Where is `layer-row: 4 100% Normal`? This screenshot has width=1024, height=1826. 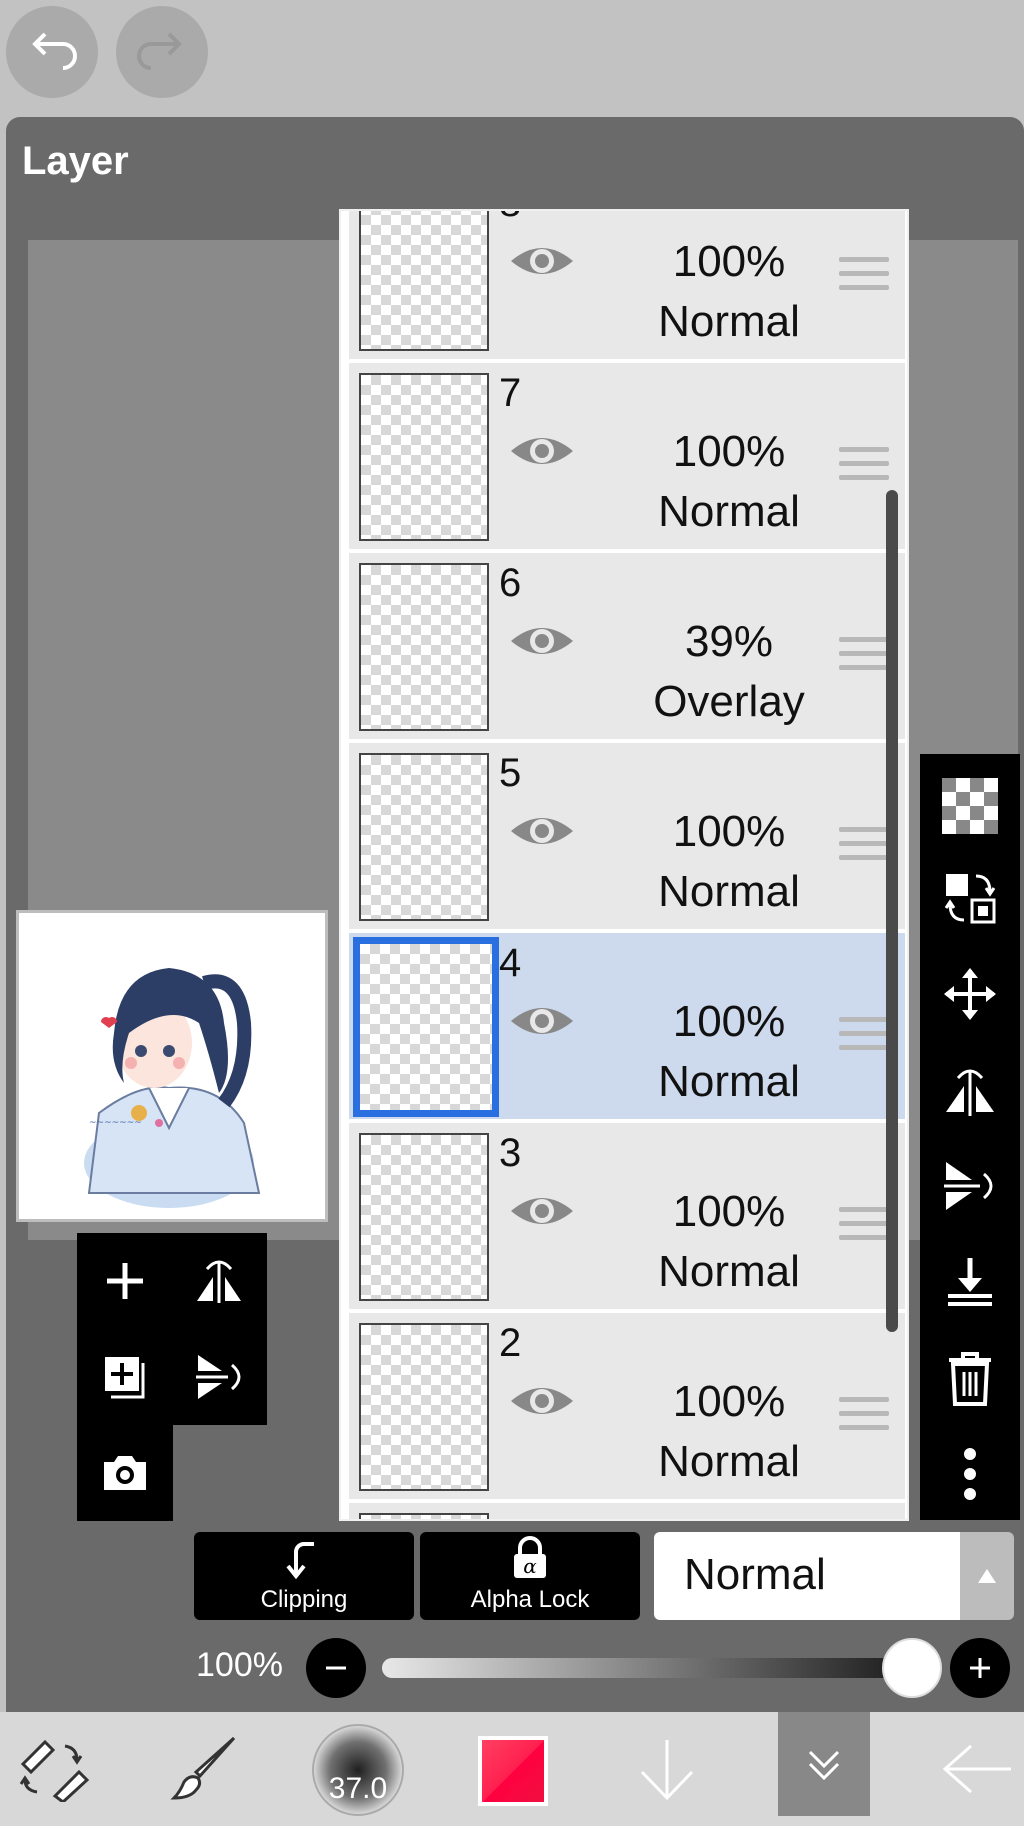 layer-row: 4 100% Normal is located at coordinates (627, 1027).